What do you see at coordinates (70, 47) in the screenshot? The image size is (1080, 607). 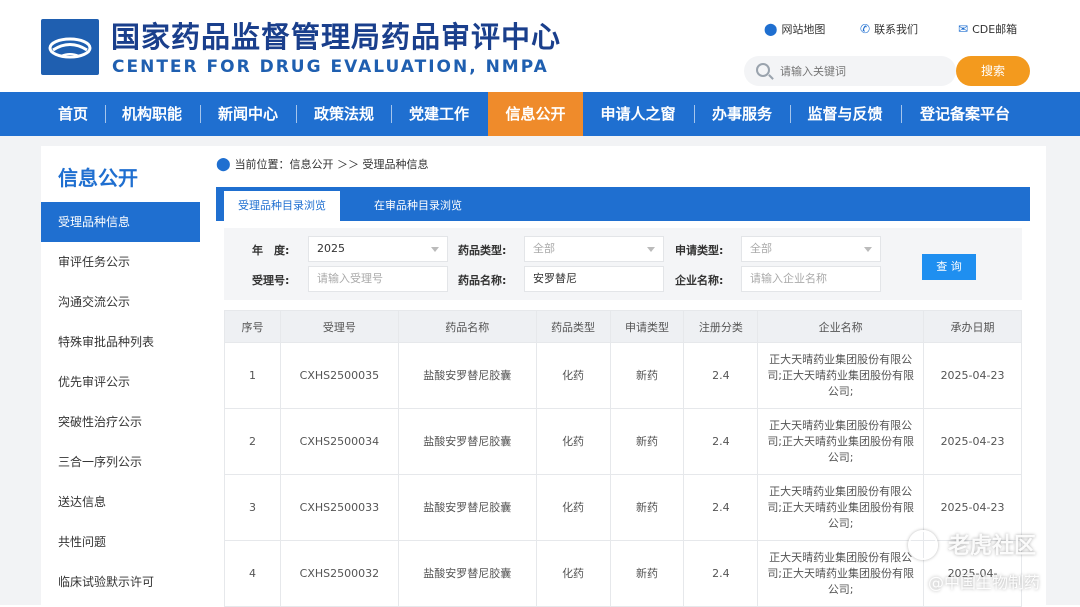 I see `nmpa-logo` at bounding box center [70, 47].